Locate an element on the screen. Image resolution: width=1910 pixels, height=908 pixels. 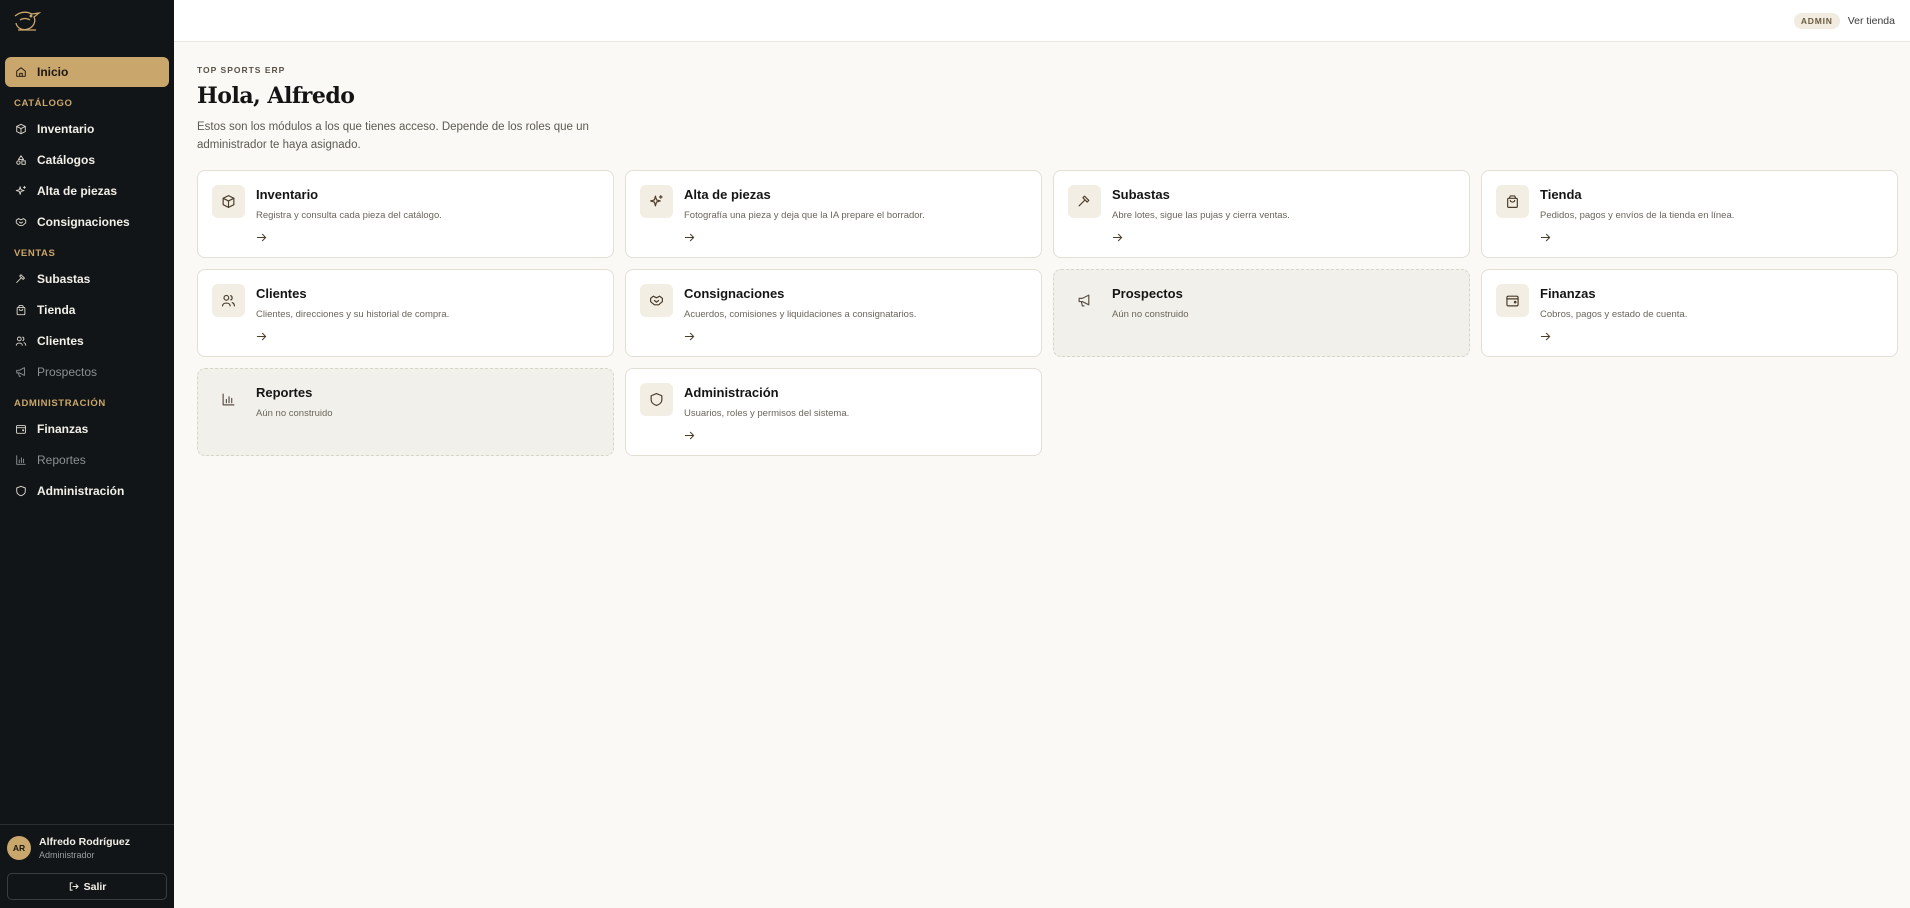
sidebar-item-label: Tienda is located at coordinates (56, 310).